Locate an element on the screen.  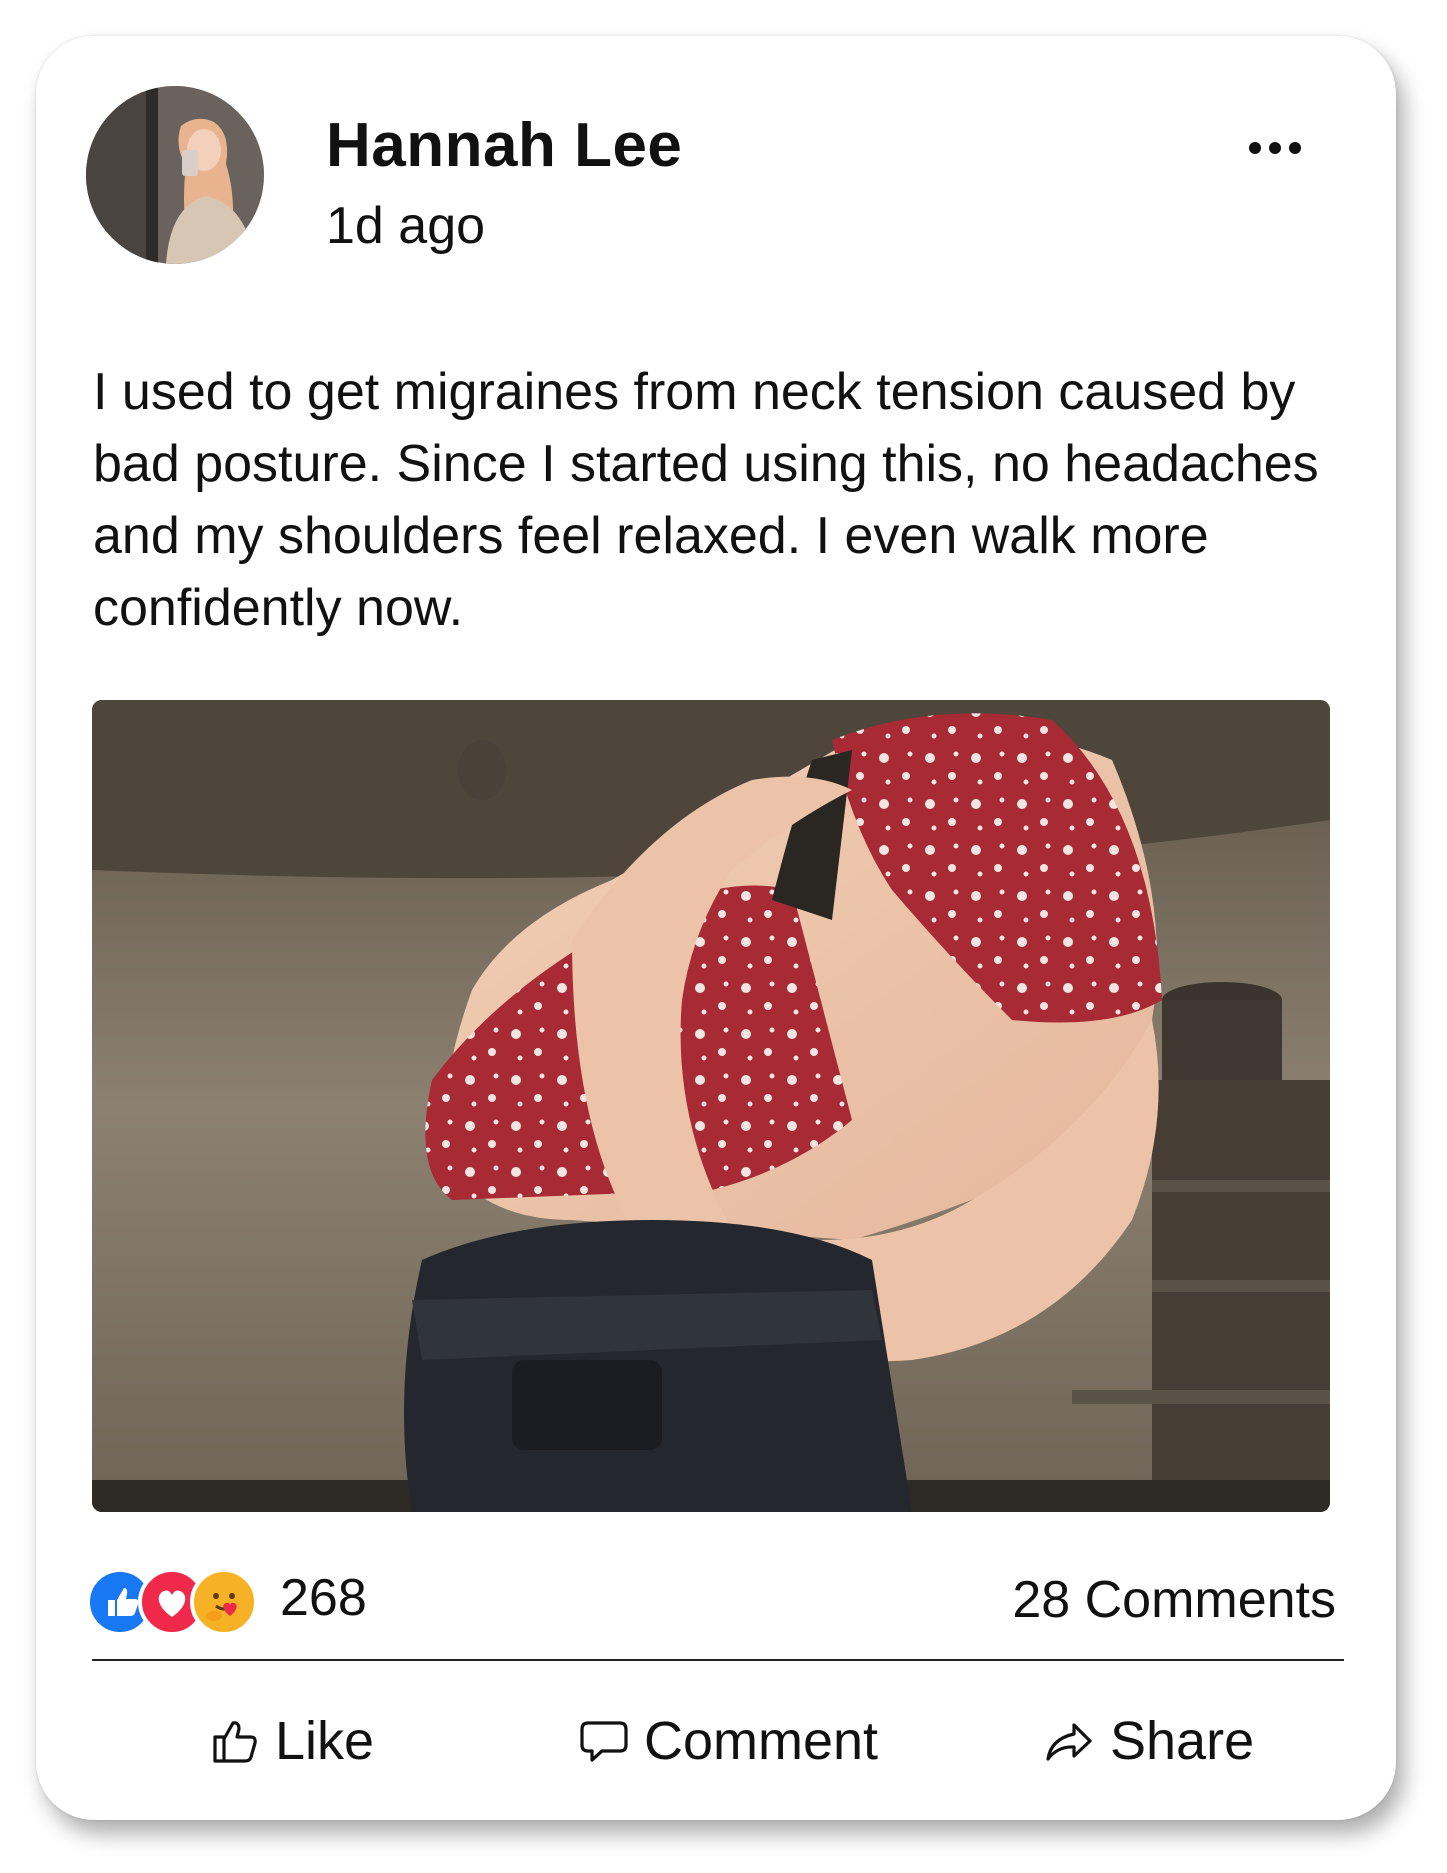
author-name: Hannah Lee is located at coordinates (504, 145).